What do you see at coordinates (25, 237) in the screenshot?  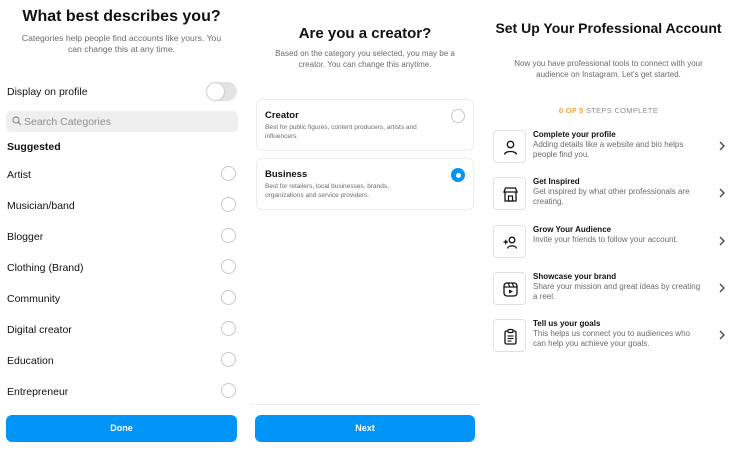 I see `category-label: Blogger` at bounding box center [25, 237].